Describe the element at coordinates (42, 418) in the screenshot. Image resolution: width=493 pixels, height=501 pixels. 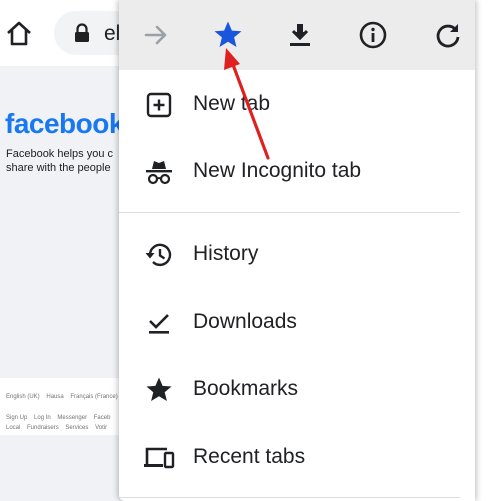
I see `footer-link: Log In` at that location.